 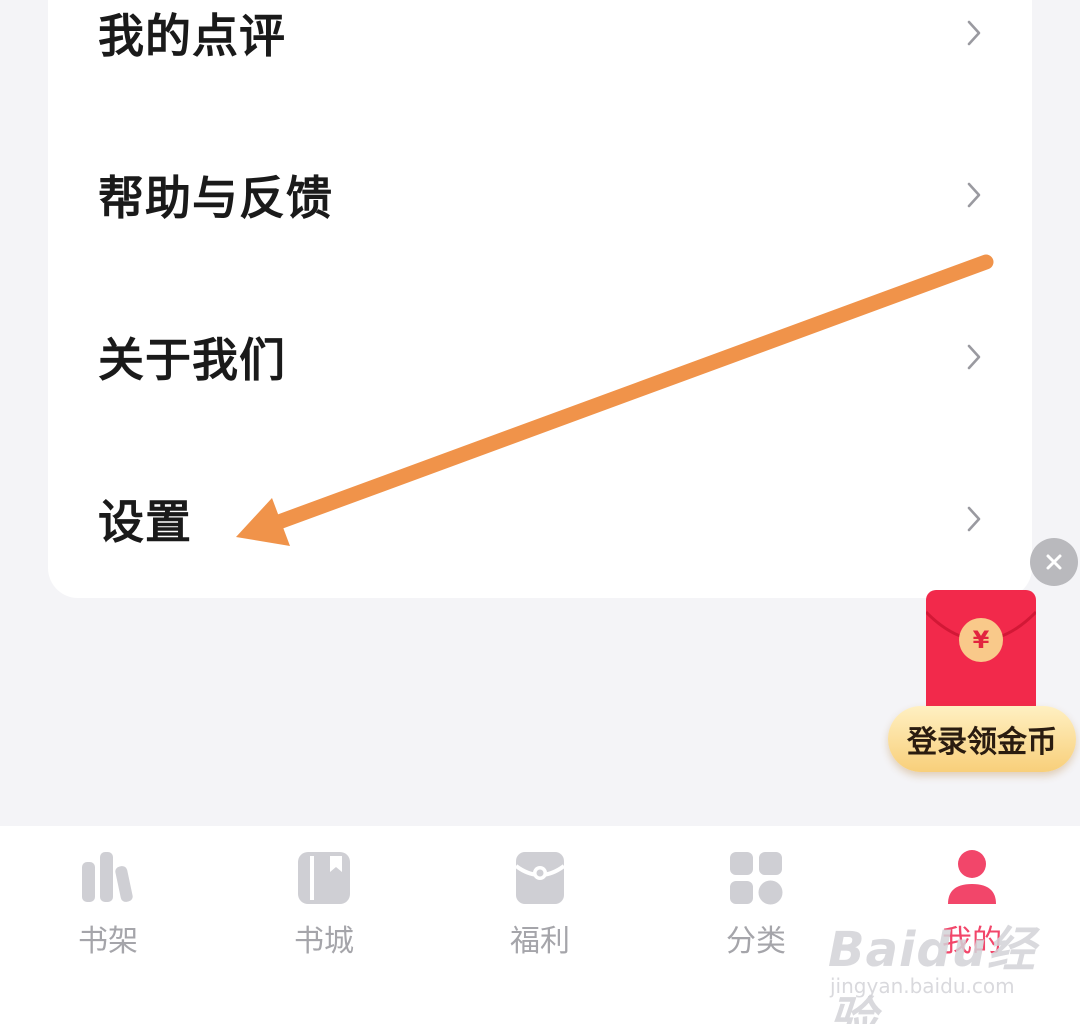 I want to click on bookshelf-icon, so click(x=107, y=877).